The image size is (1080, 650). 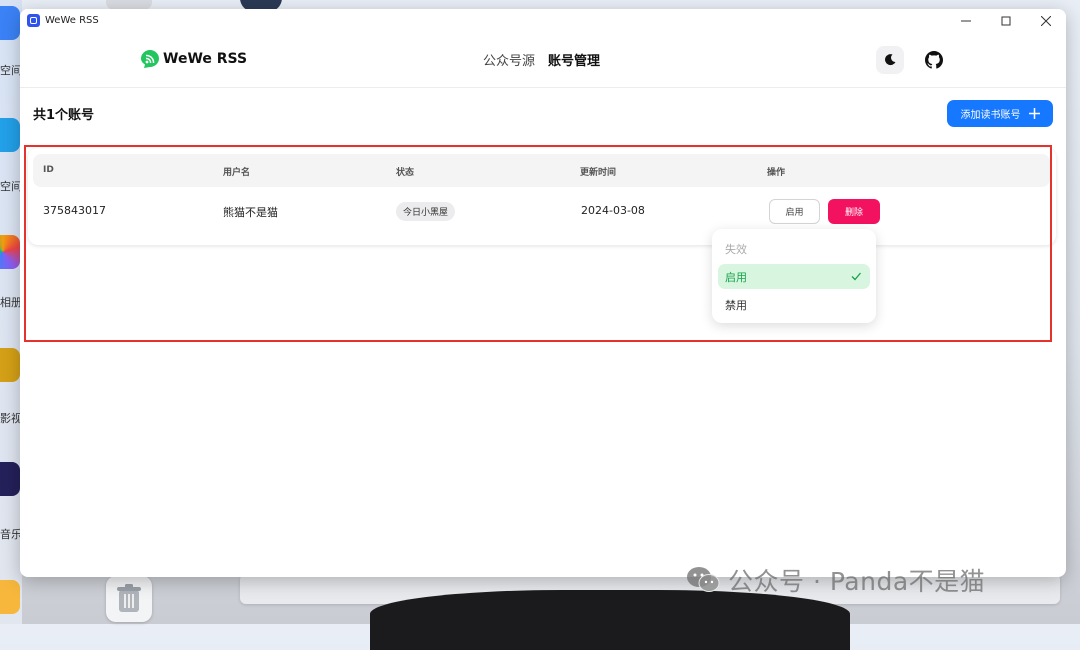 What do you see at coordinates (776, 173) in the screenshot?
I see `column-header-actions: 操作` at bounding box center [776, 173].